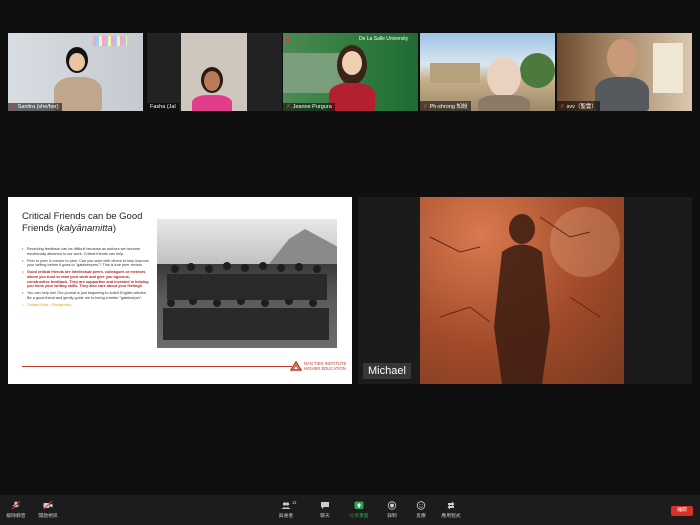 The width and height of the screenshot is (700, 525). What do you see at coordinates (325, 505) in the screenshot?
I see `chat-icon` at bounding box center [325, 505].